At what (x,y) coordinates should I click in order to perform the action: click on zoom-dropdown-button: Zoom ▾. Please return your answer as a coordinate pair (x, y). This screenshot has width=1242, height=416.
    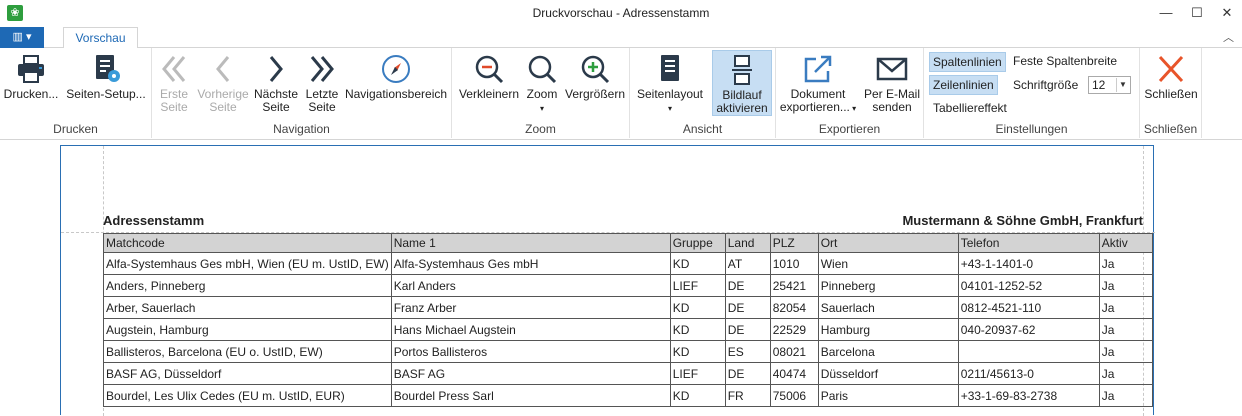
    Looking at the image, I should click on (542, 83).